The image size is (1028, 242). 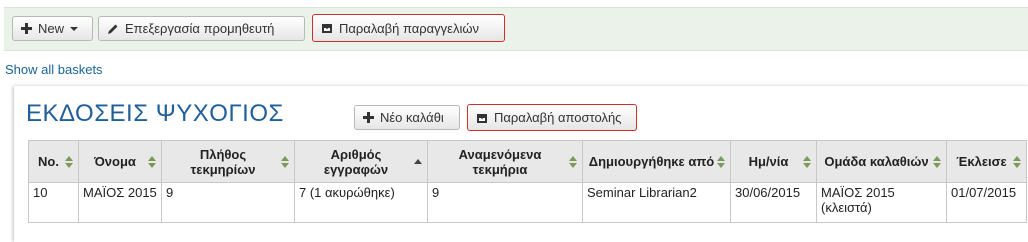 I want to click on column-header-basket-group: Ομάδα καλαθιών, so click(x=881, y=161).